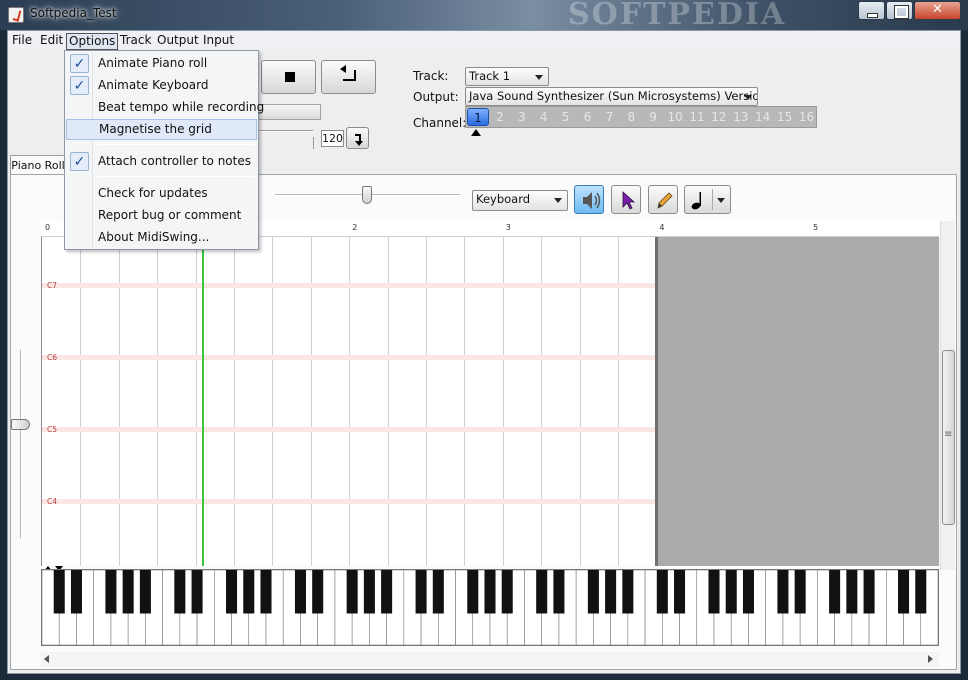 This screenshot has width=968, height=680. I want to click on menu-input: Input, so click(218, 41).